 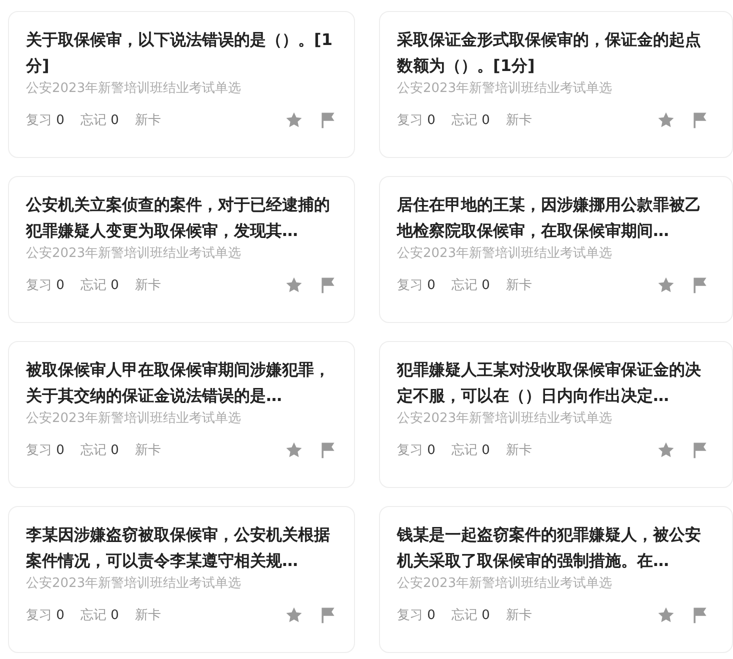 I want to click on card: 犯罪嫌疑人王某对没收取保候审保证金的决定不服，可以在（）日内向作出决定… 公安2023年新警培训班结业考试单选 复习 0 忘记 0 新卡, so click(x=556, y=414).